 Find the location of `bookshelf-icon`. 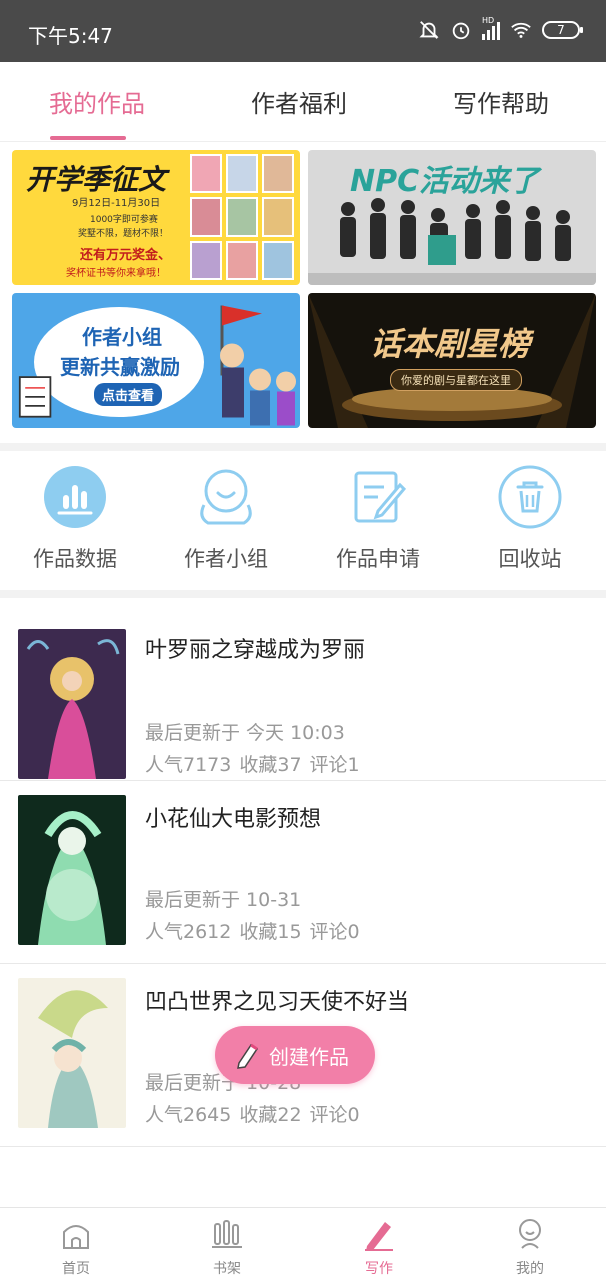

bookshelf-icon is located at coordinates (227, 1234).